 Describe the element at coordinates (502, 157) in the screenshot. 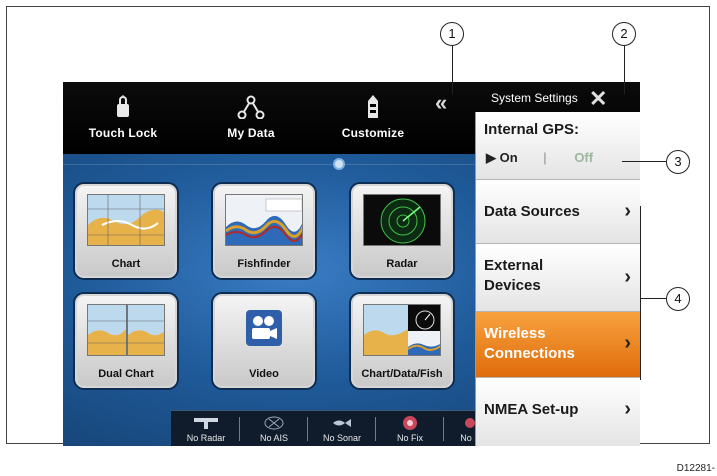

I see `toggle-on-option: ▶ On` at that location.